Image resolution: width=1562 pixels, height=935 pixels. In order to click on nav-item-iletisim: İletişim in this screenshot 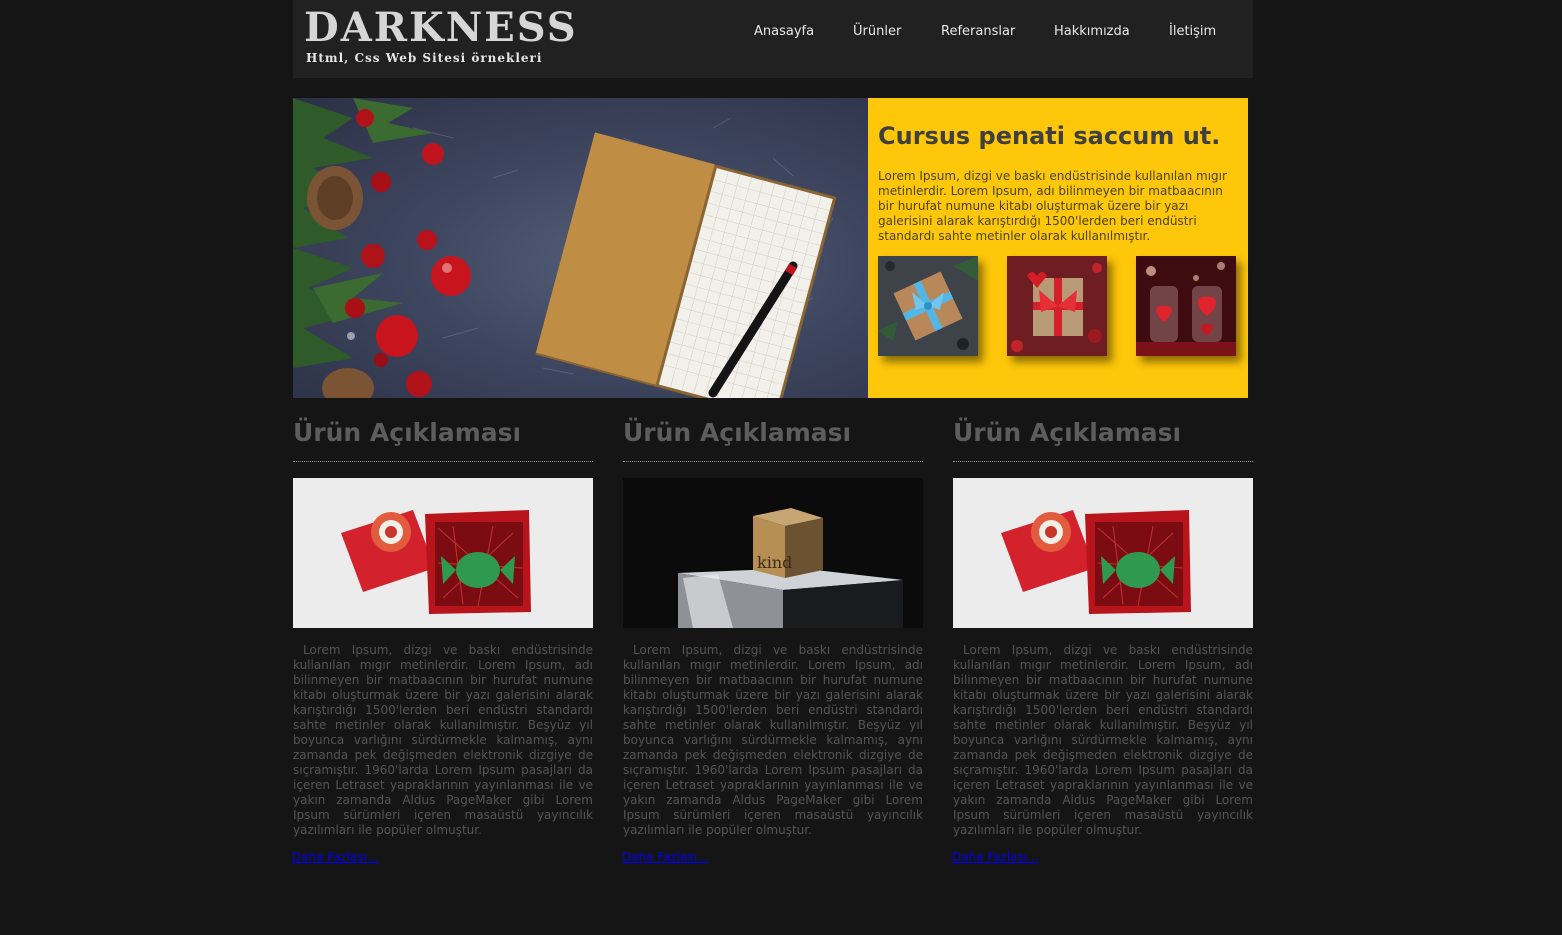, I will do `click(1192, 31)`.